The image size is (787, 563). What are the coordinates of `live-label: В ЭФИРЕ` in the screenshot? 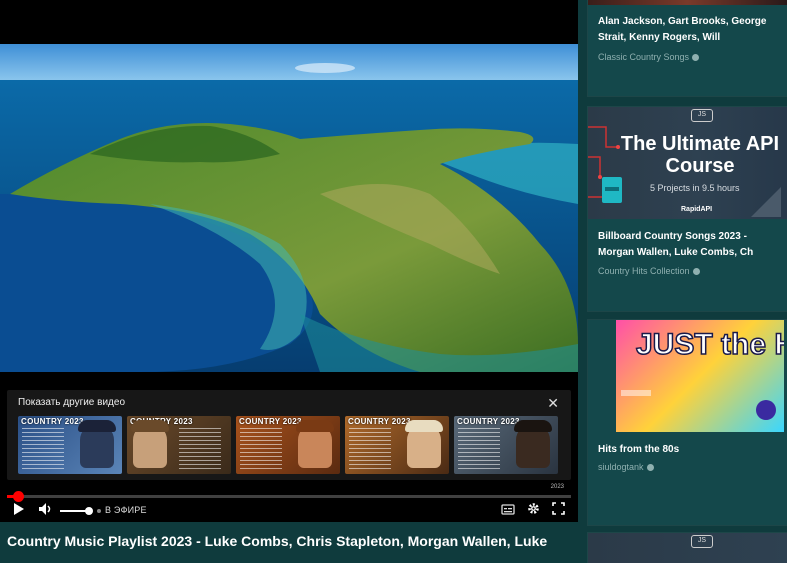 It's located at (126, 510).